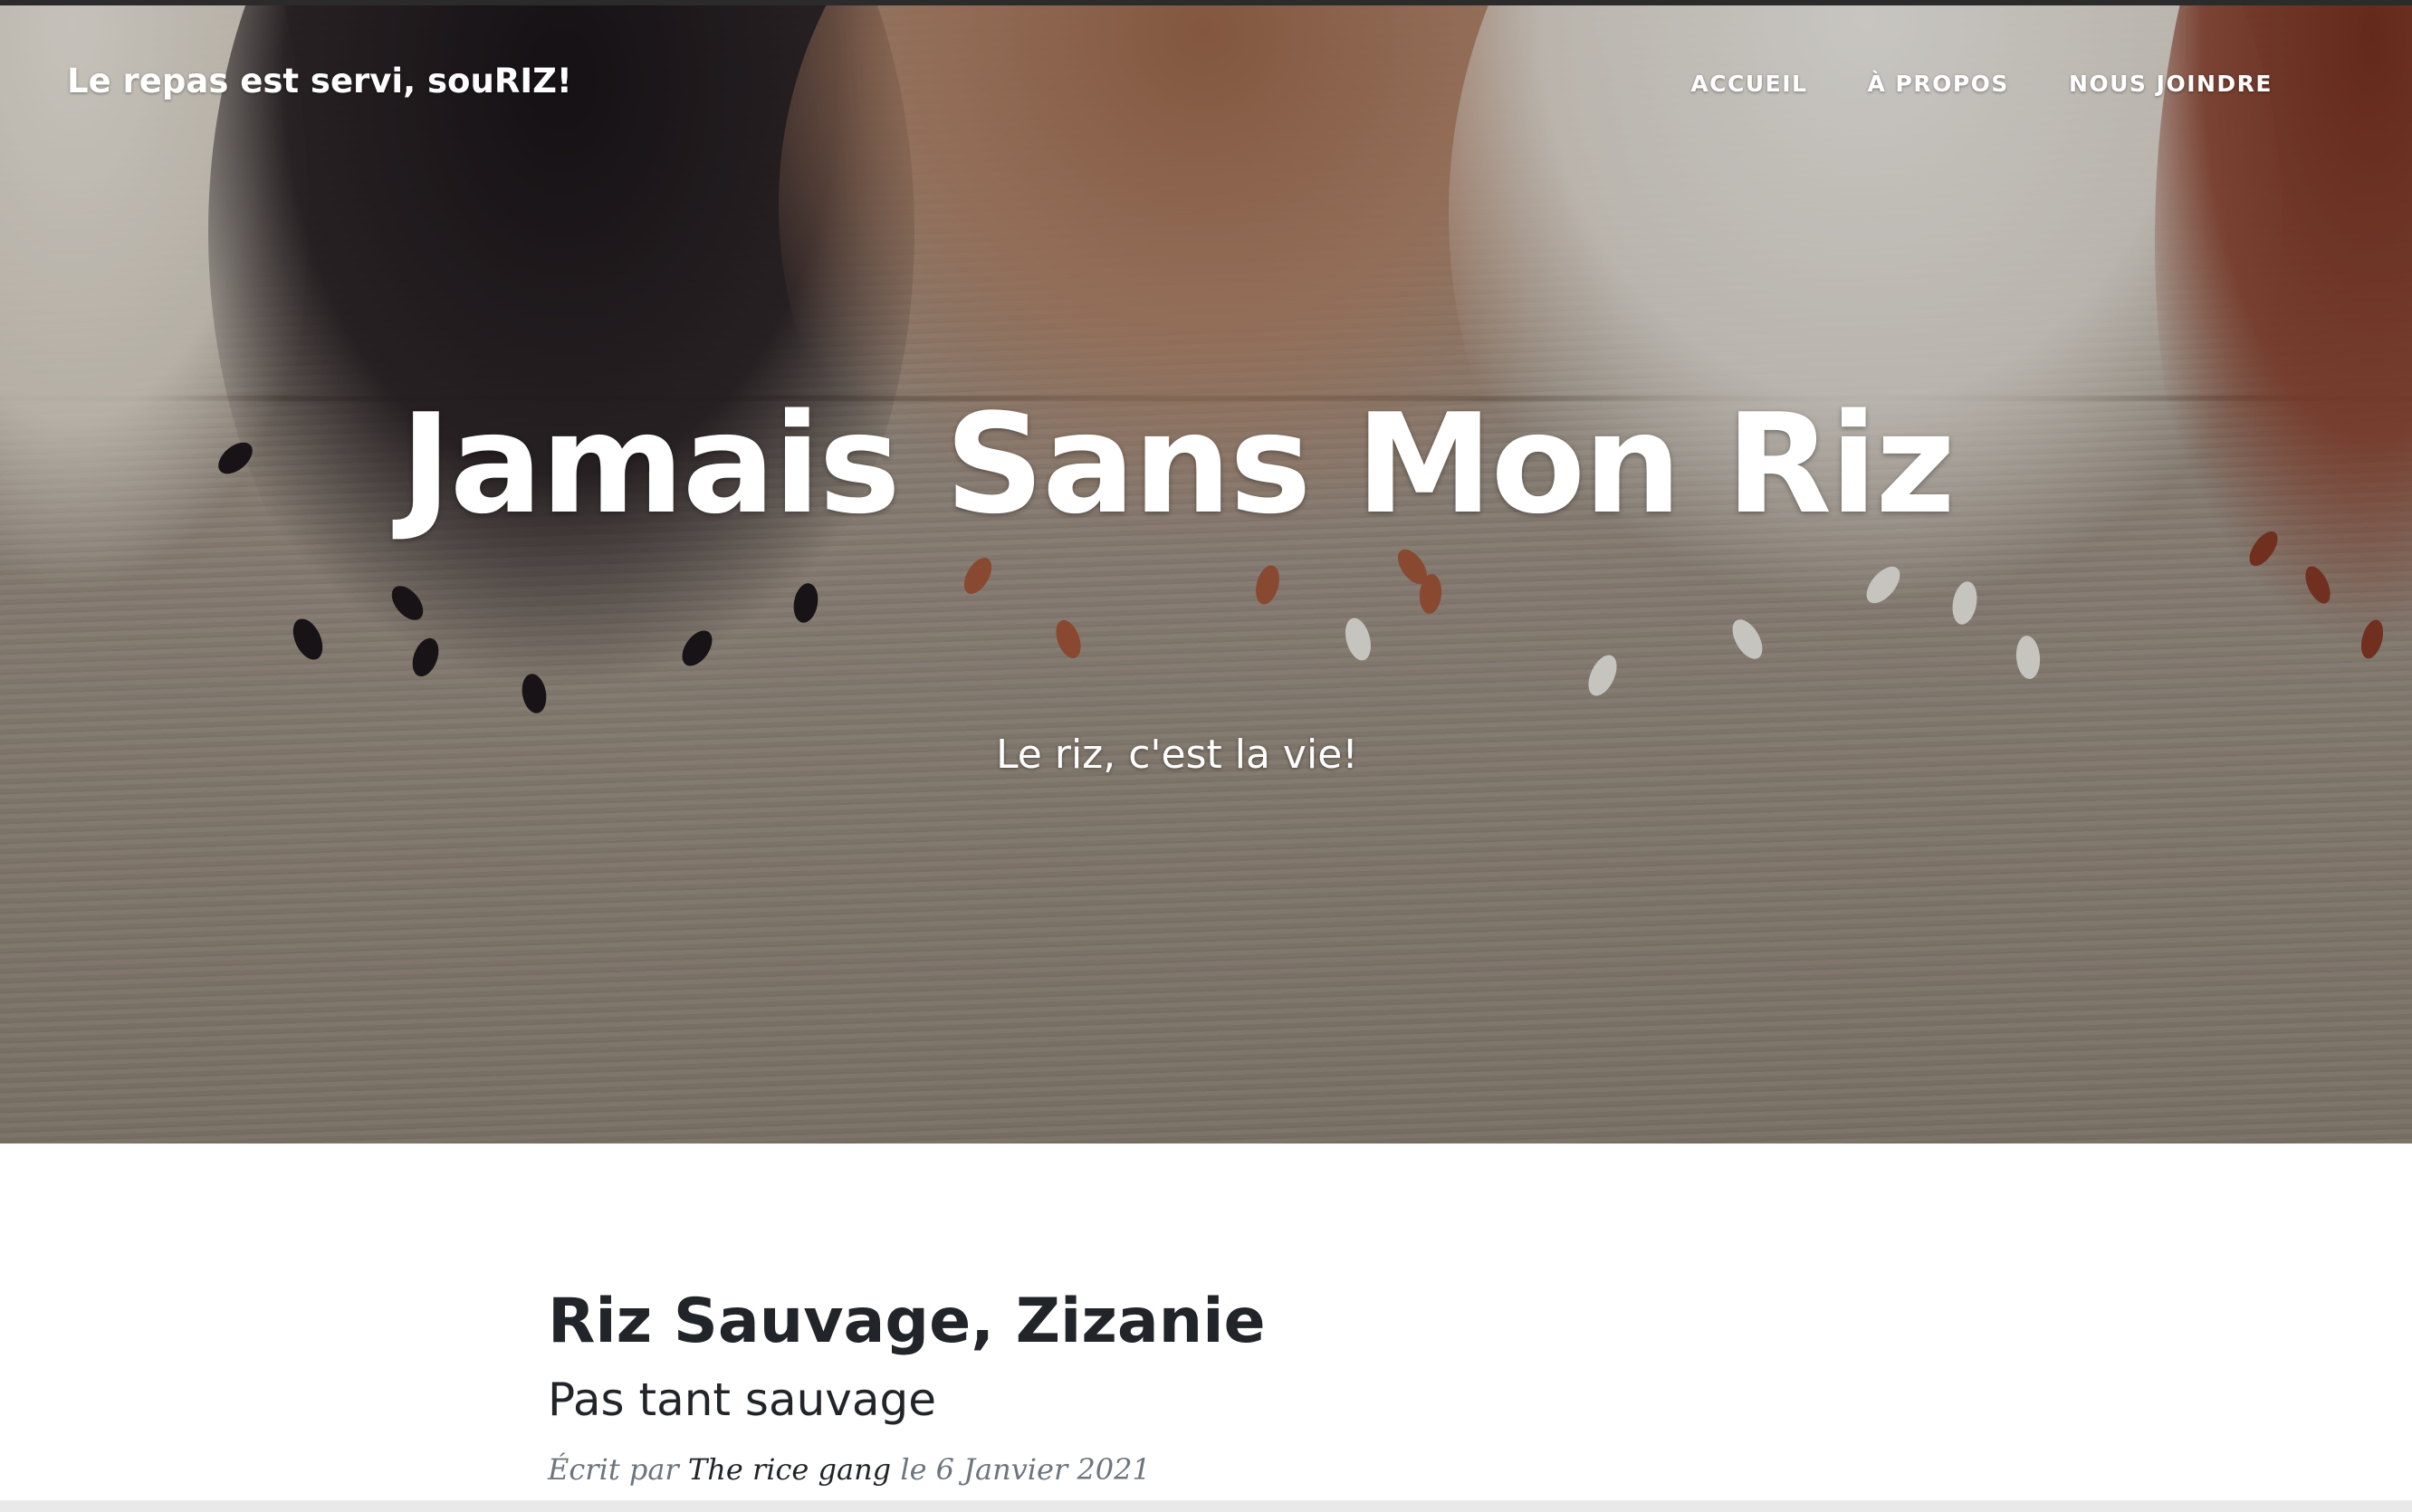 The width and height of the screenshot is (2412, 1512). I want to click on nav-link-accueil: ACCUEIL, so click(1748, 84).